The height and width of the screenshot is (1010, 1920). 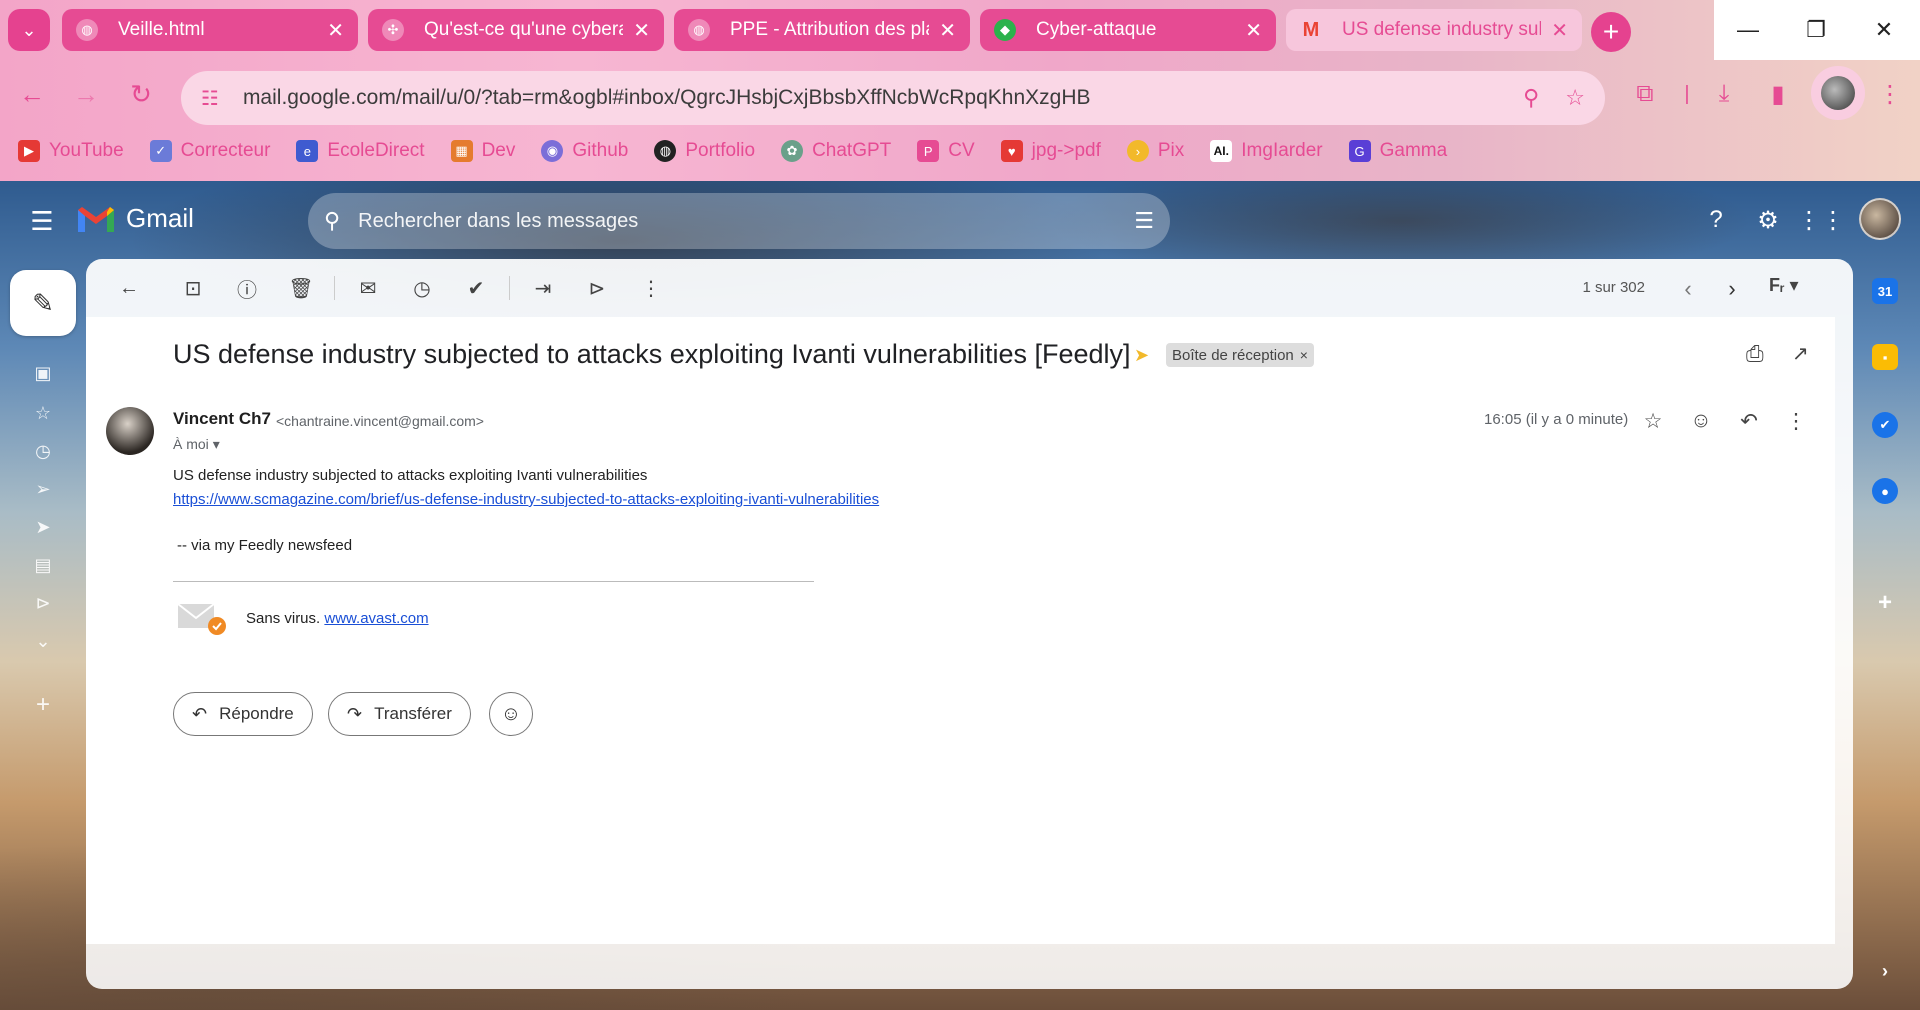 What do you see at coordinates (193, 288) in the screenshot?
I see `archive-icon: ⊡` at bounding box center [193, 288].